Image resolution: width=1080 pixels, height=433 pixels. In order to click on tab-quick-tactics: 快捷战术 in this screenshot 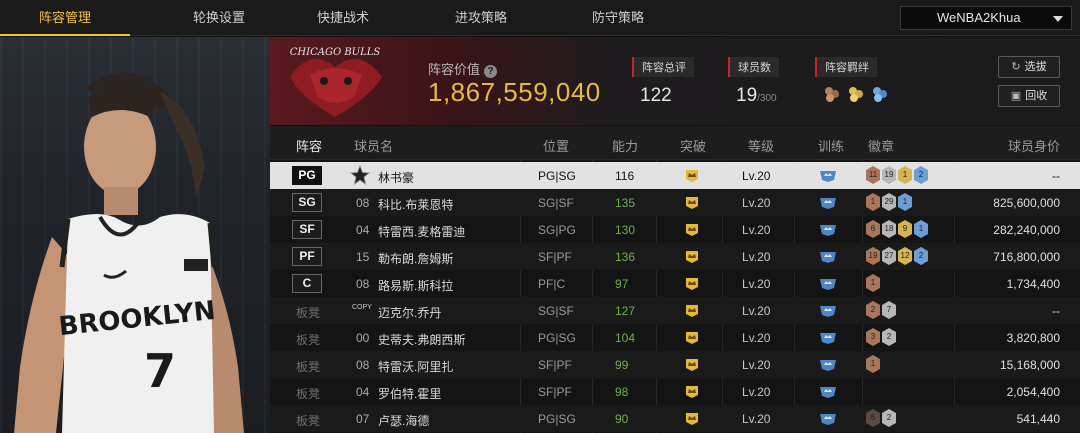, I will do `click(343, 18)`.